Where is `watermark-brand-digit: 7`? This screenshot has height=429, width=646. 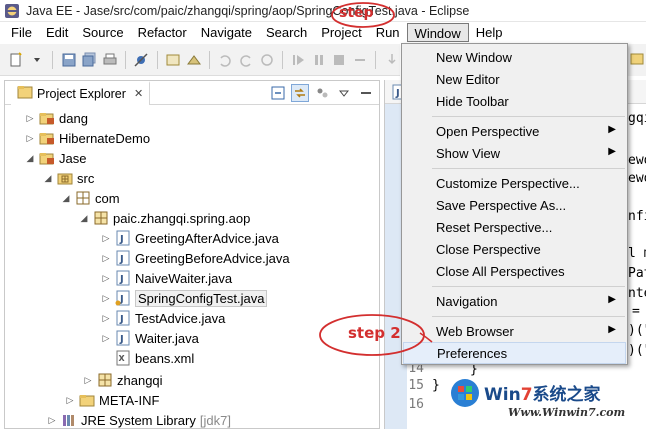 watermark-brand-digit: 7 is located at coordinates (526, 395).